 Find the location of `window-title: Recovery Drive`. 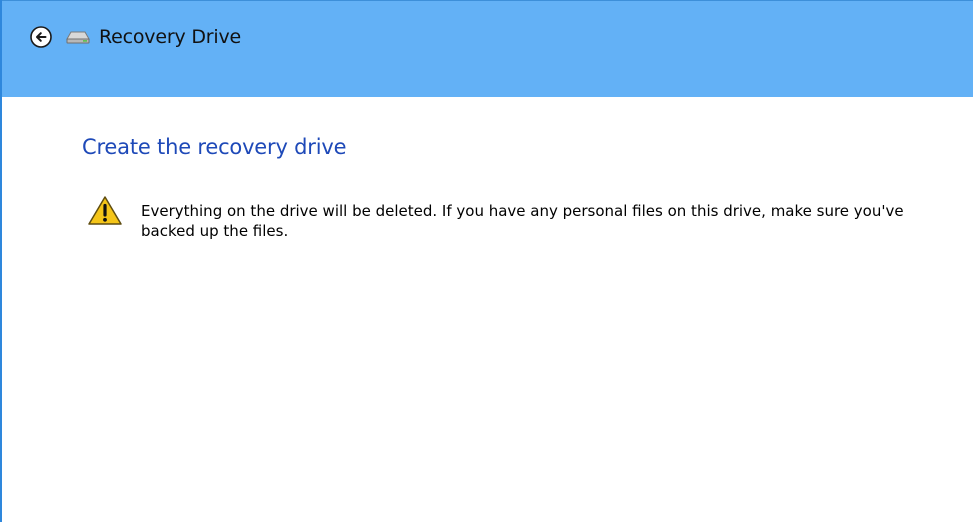

window-title: Recovery Drive is located at coordinates (170, 37).